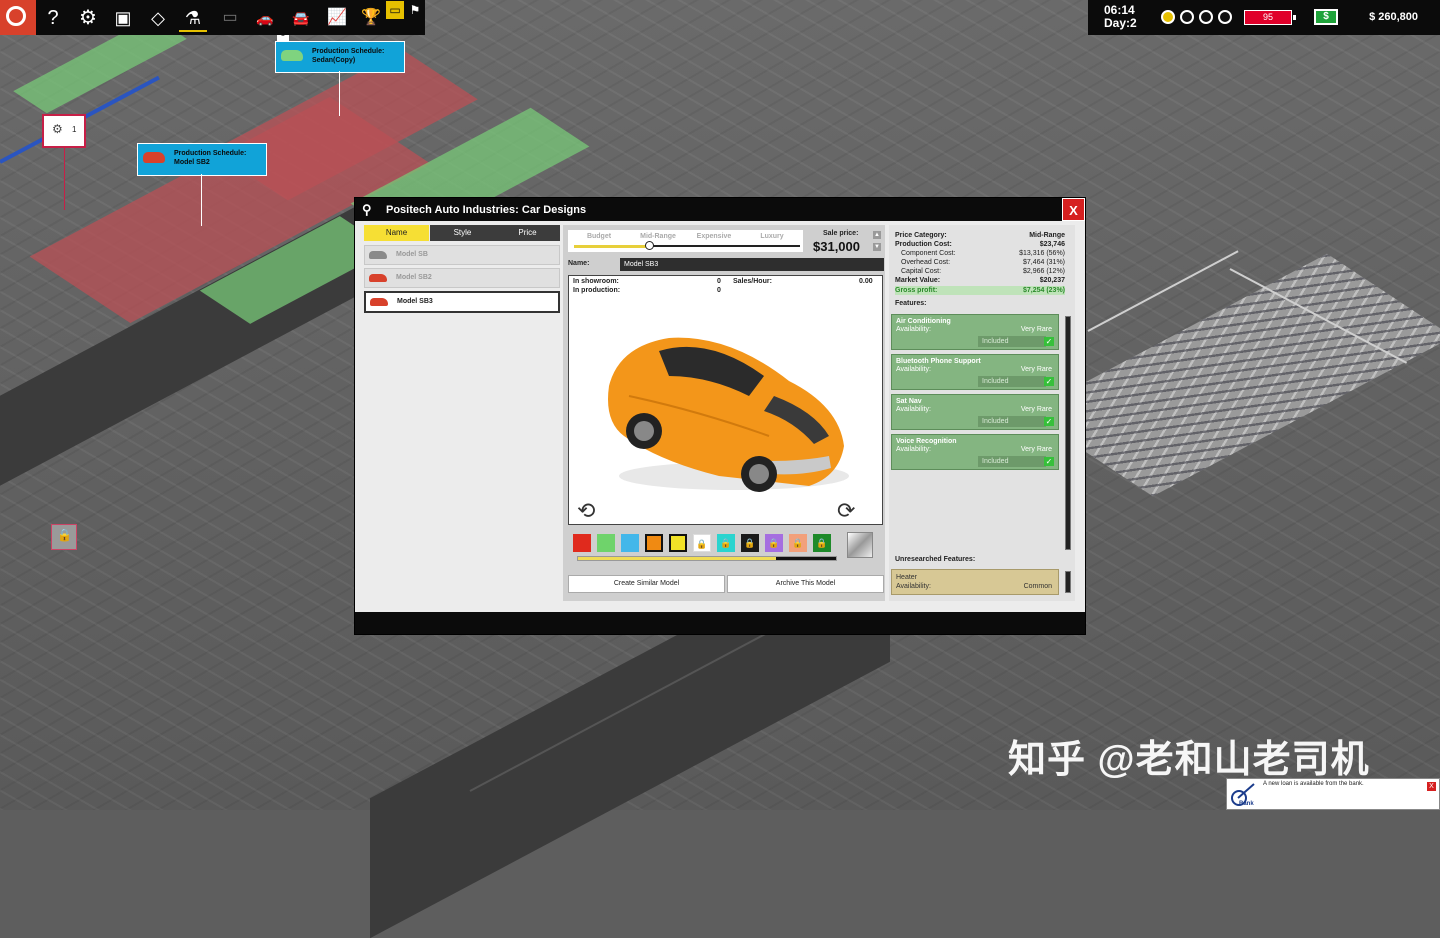 The width and height of the screenshot is (1440, 938). I want to click on schedule-title: Production Schedule:, so click(210, 153).